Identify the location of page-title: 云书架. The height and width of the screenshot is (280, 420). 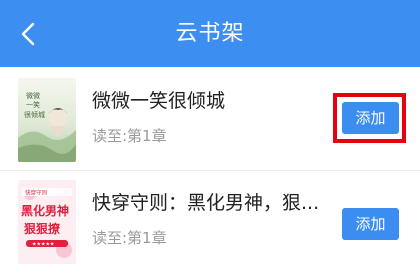
(210, 33).